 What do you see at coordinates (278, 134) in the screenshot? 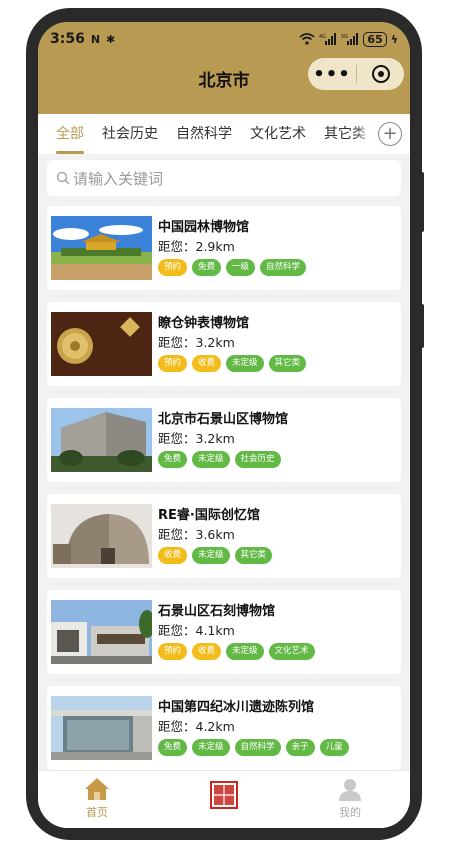
I see `tab-culture-art: 文化艺术` at bounding box center [278, 134].